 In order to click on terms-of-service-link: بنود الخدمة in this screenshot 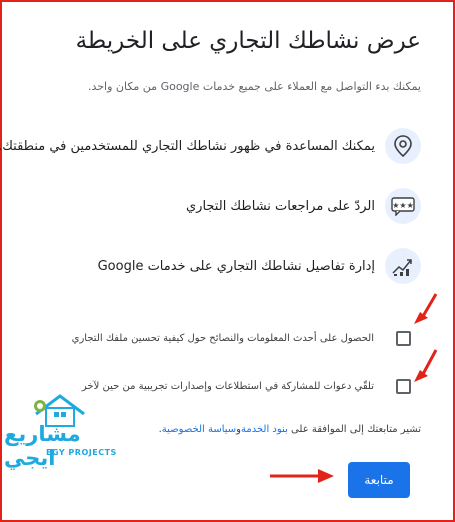, I will do `click(264, 429)`.